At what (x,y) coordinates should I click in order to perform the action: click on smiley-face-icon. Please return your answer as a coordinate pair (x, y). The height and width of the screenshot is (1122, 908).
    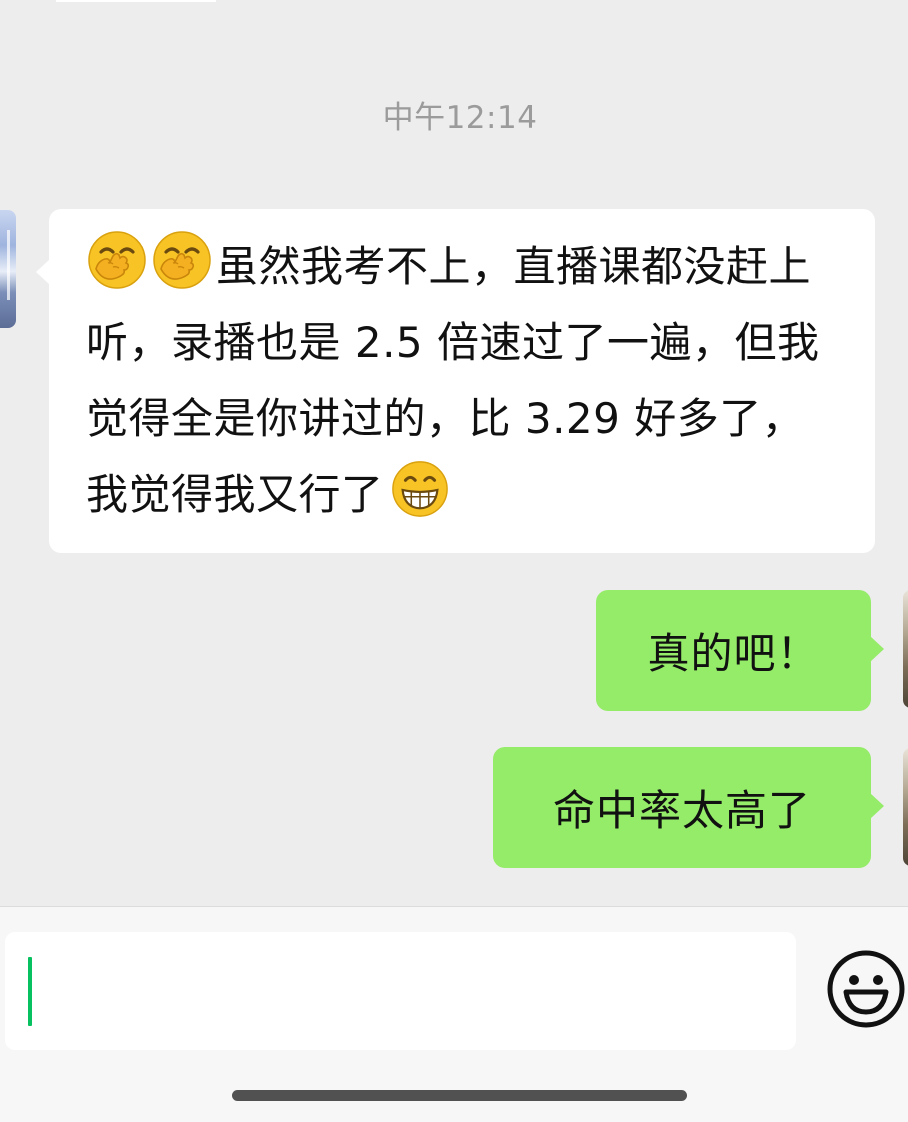
    Looking at the image, I should click on (866, 989).